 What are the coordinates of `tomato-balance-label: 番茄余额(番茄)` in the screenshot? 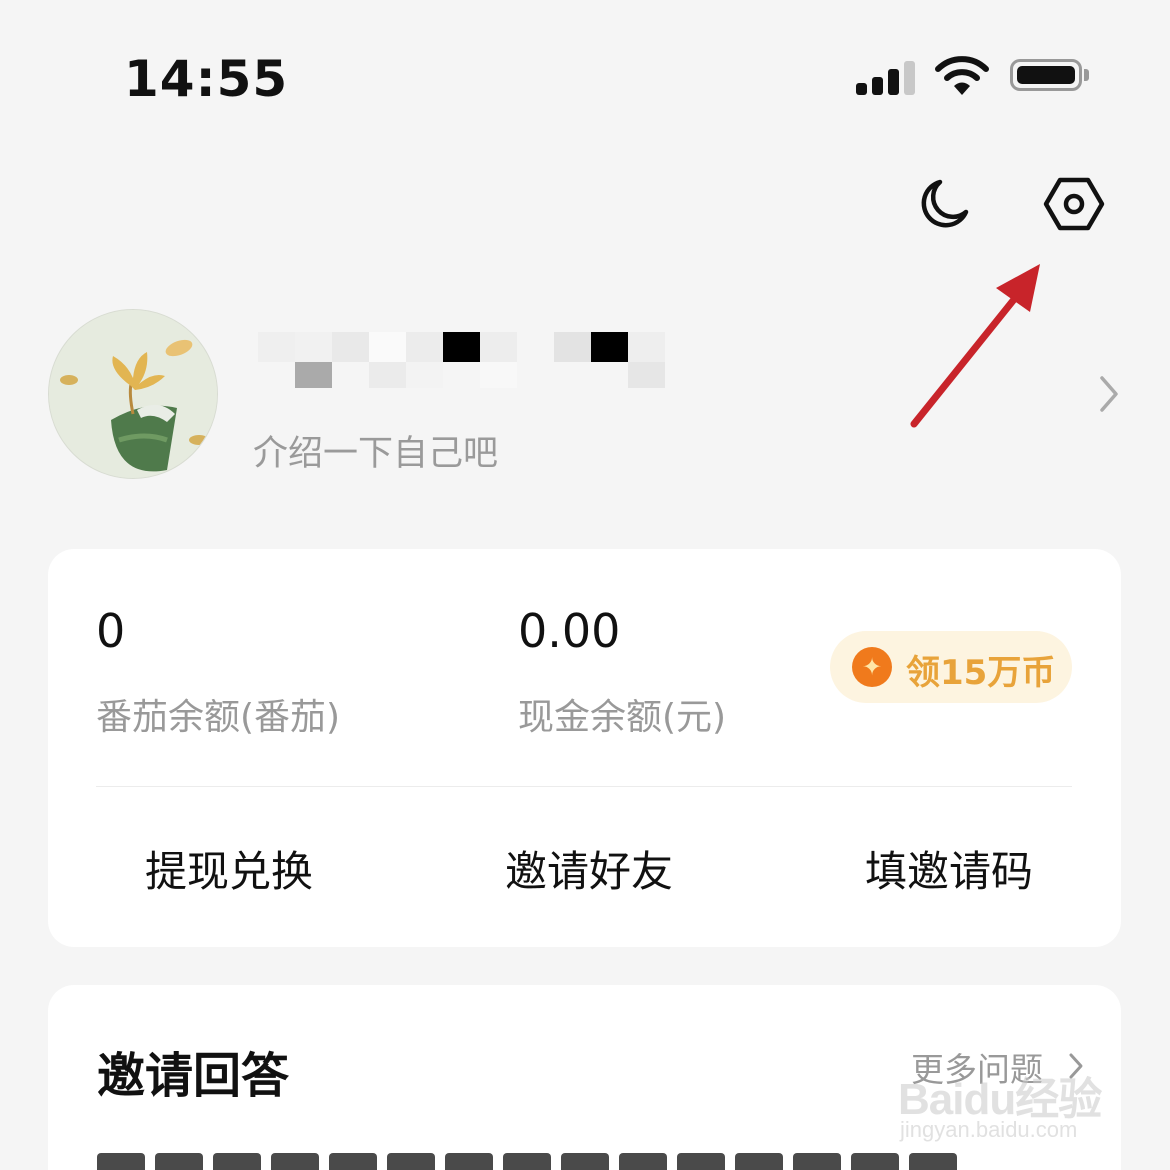 It's located at (218, 717).